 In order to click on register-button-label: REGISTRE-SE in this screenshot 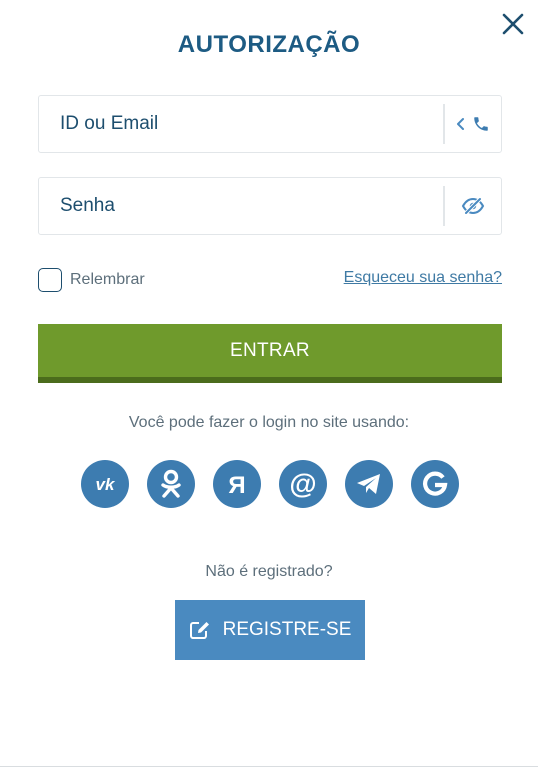, I will do `click(287, 629)`.